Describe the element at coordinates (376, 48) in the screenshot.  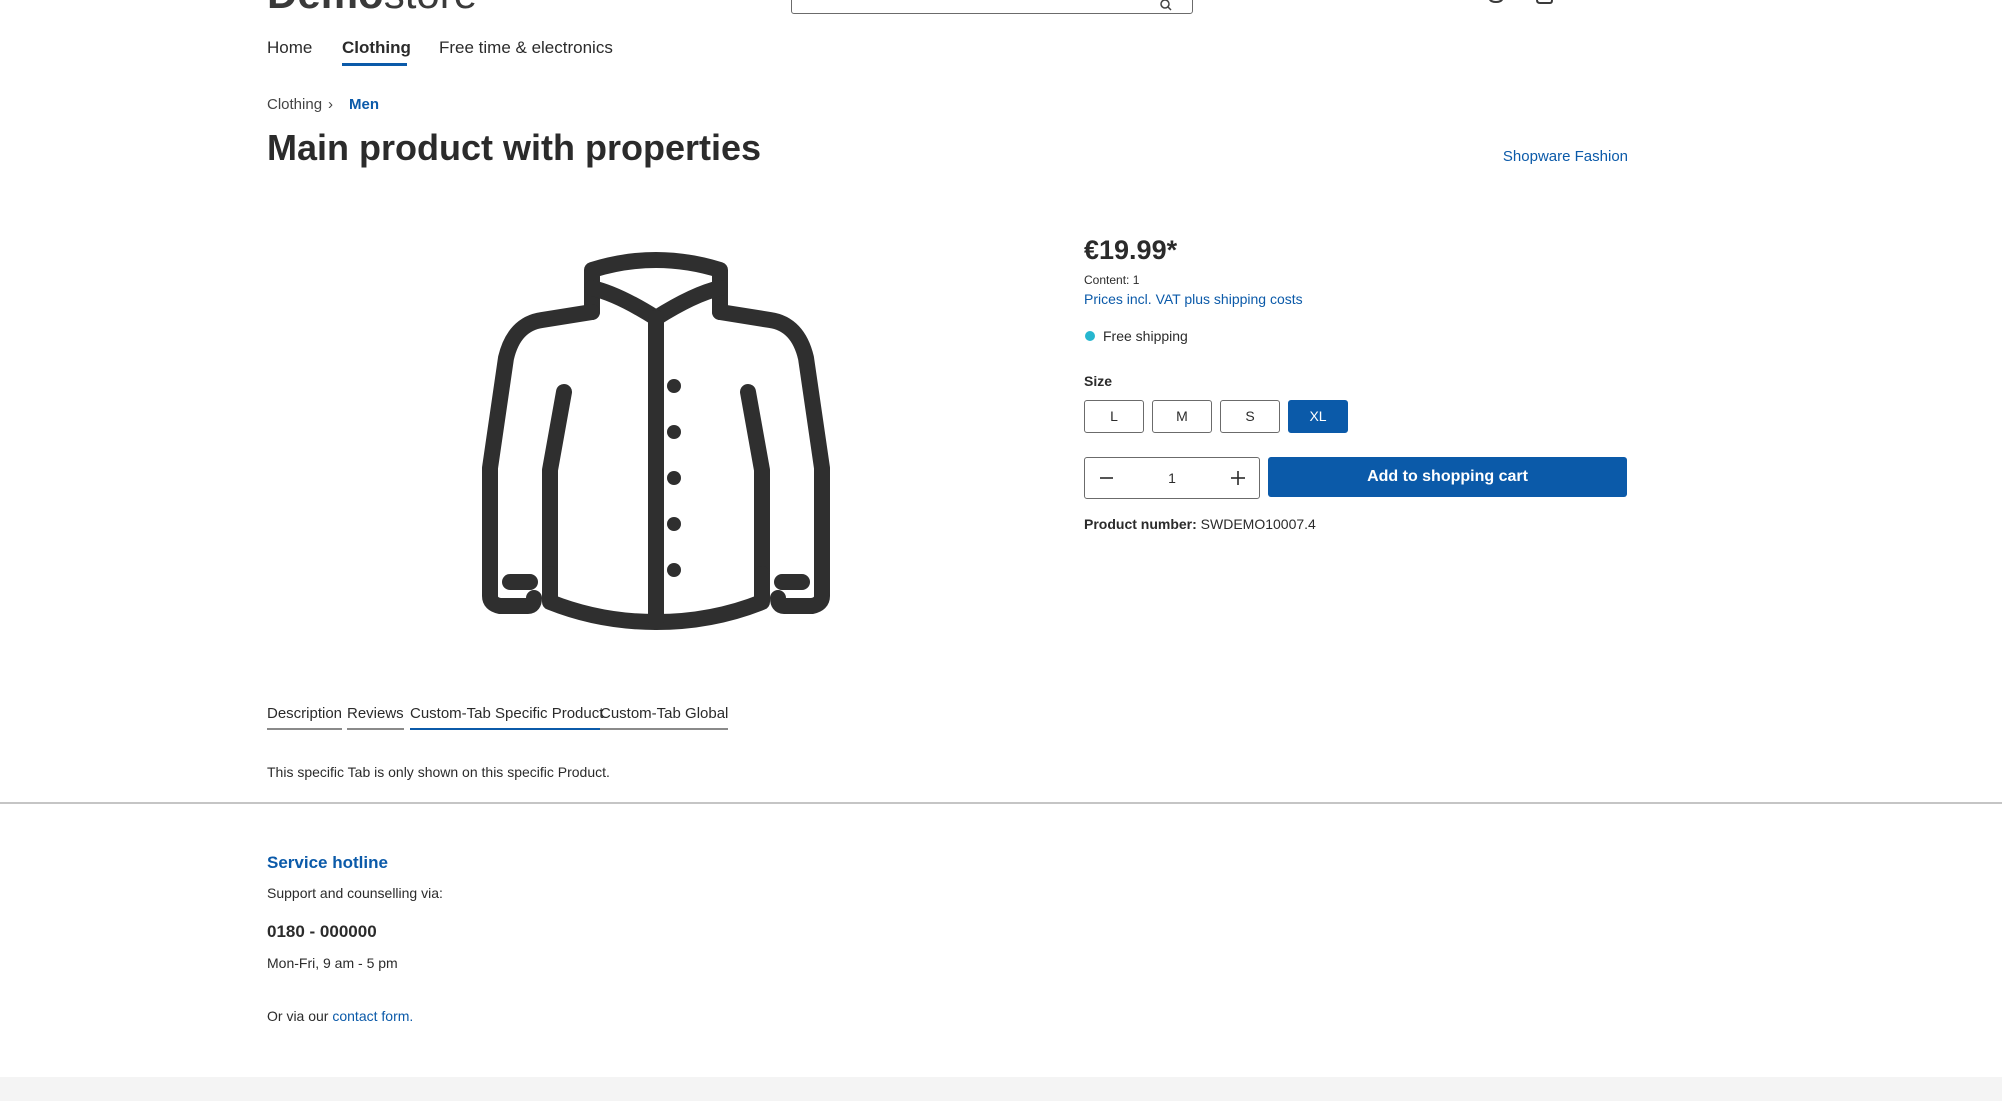
I see `nav-item-clothing: Clothing` at that location.